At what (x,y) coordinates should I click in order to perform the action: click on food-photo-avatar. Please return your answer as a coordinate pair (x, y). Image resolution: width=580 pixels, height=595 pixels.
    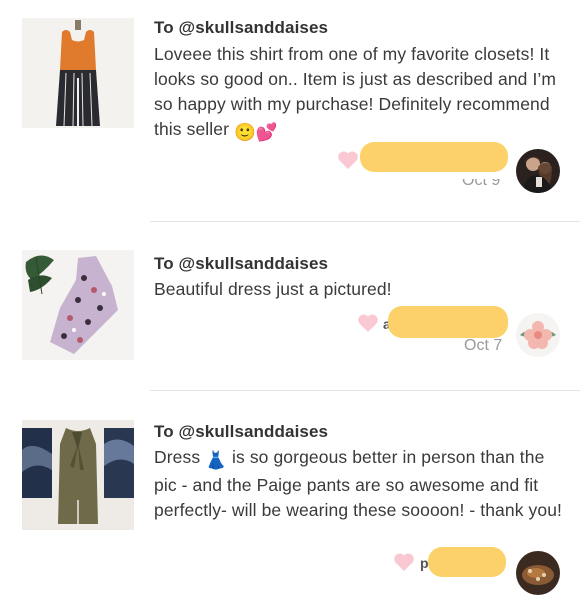
    Looking at the image, I should click on (538, 573).